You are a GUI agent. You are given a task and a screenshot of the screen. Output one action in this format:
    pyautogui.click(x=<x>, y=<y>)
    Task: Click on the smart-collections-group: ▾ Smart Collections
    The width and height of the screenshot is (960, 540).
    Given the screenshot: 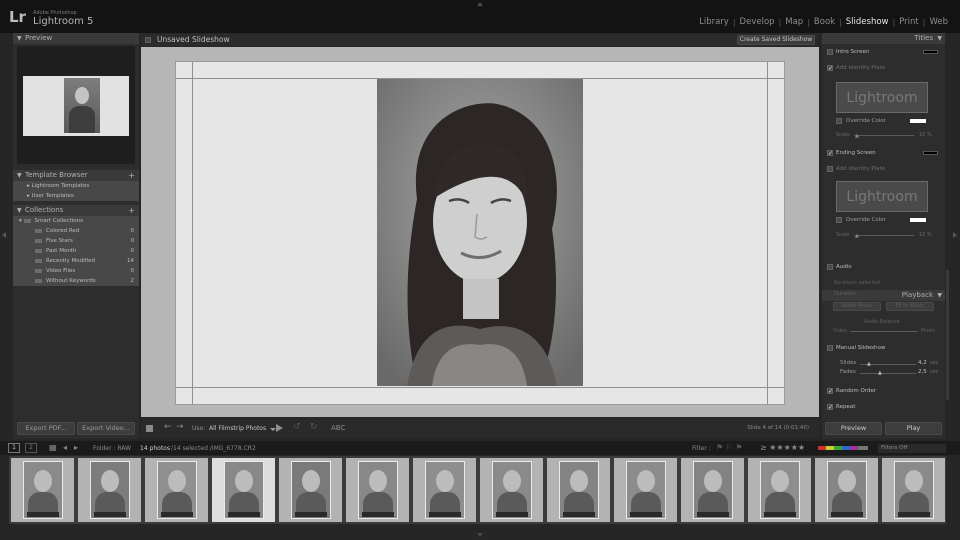 What is the action you would take?
    pyautogui.click(x=76, y=221)
    